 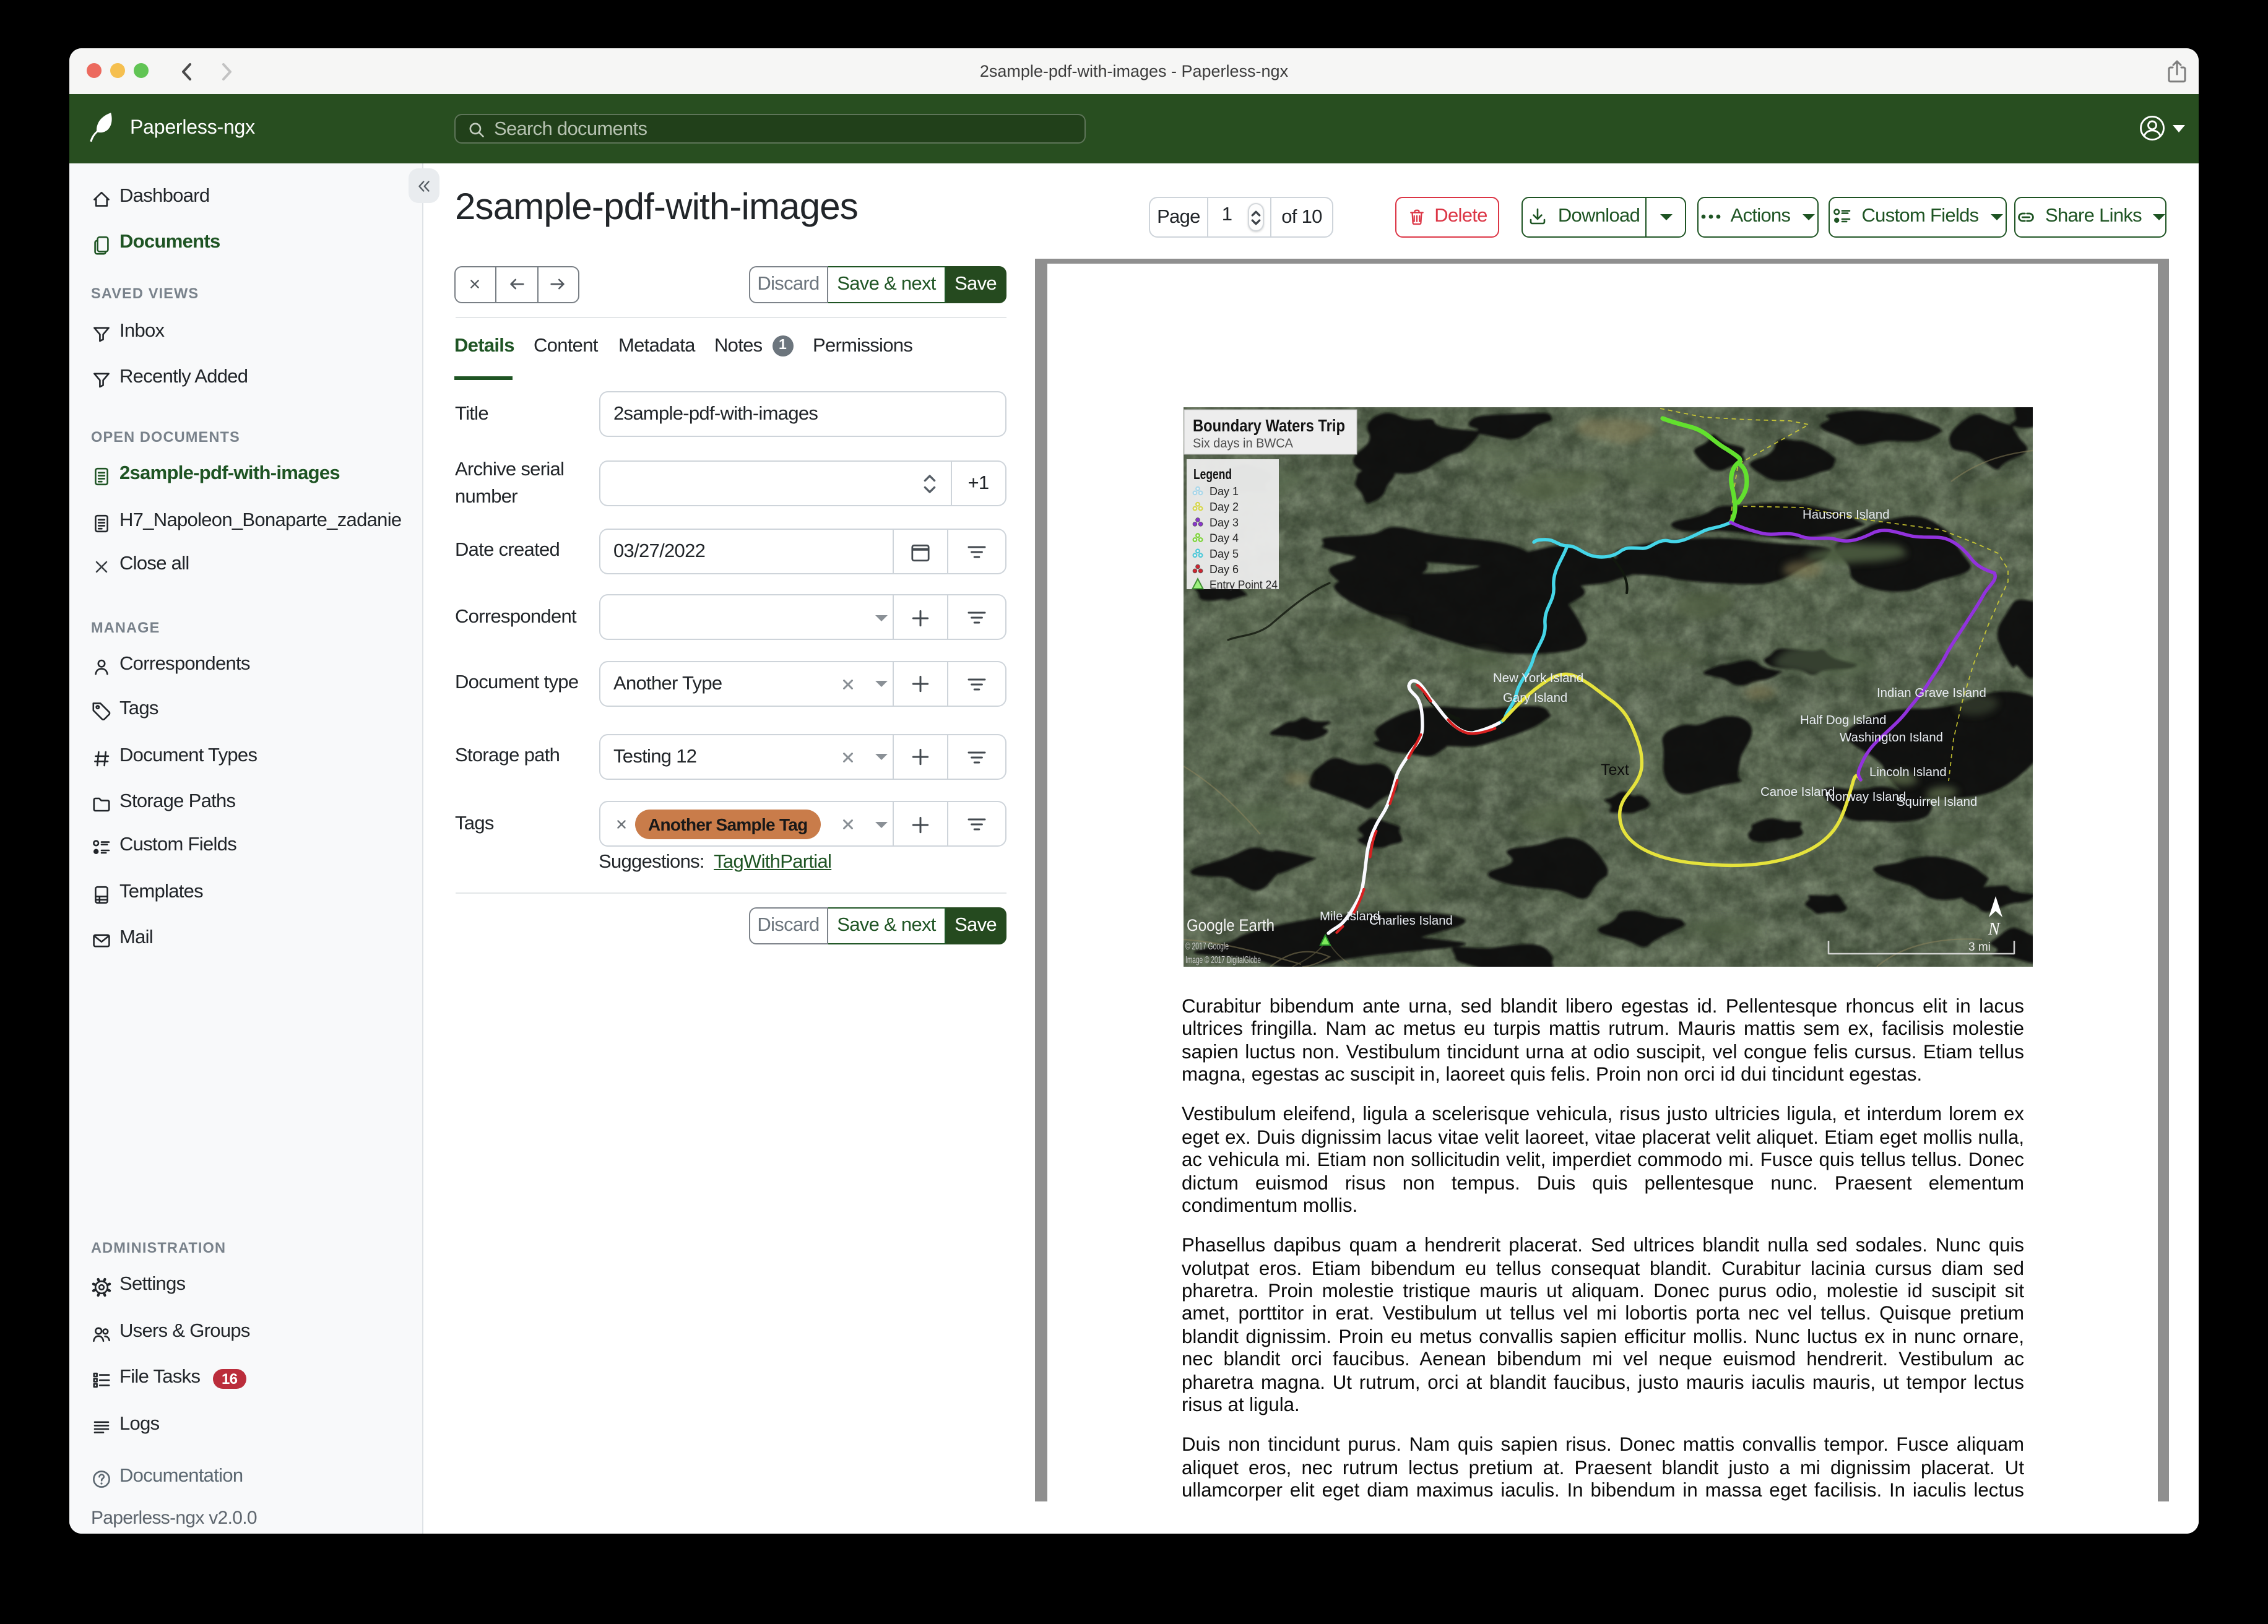 What do you see at coordinates (1411, 921) in the screenshot?
I see `svg-text: Charlies Island` at bounding box center [1411, 921].